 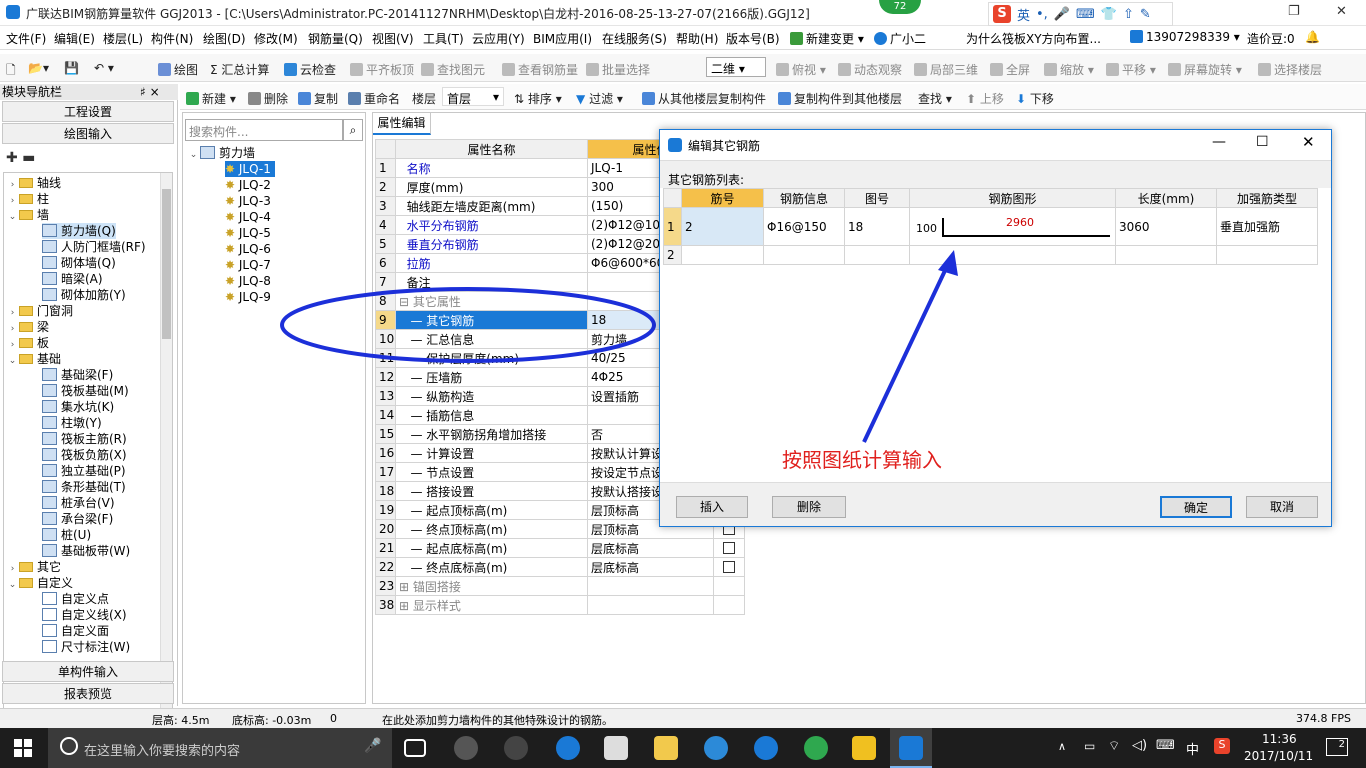 What do you see at coordinates (75, 599) in the screenshot?
I see `nav-custom-point: 自定义点` at bounding box center [75, 599].